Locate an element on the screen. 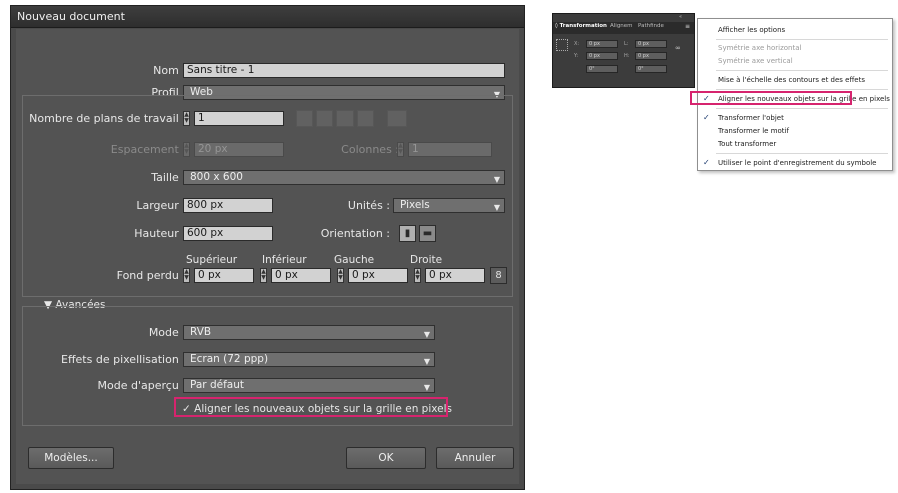 This screenshot has width=898, height=493. spacing-label: Espacement : is located at coordinates (148, 149).